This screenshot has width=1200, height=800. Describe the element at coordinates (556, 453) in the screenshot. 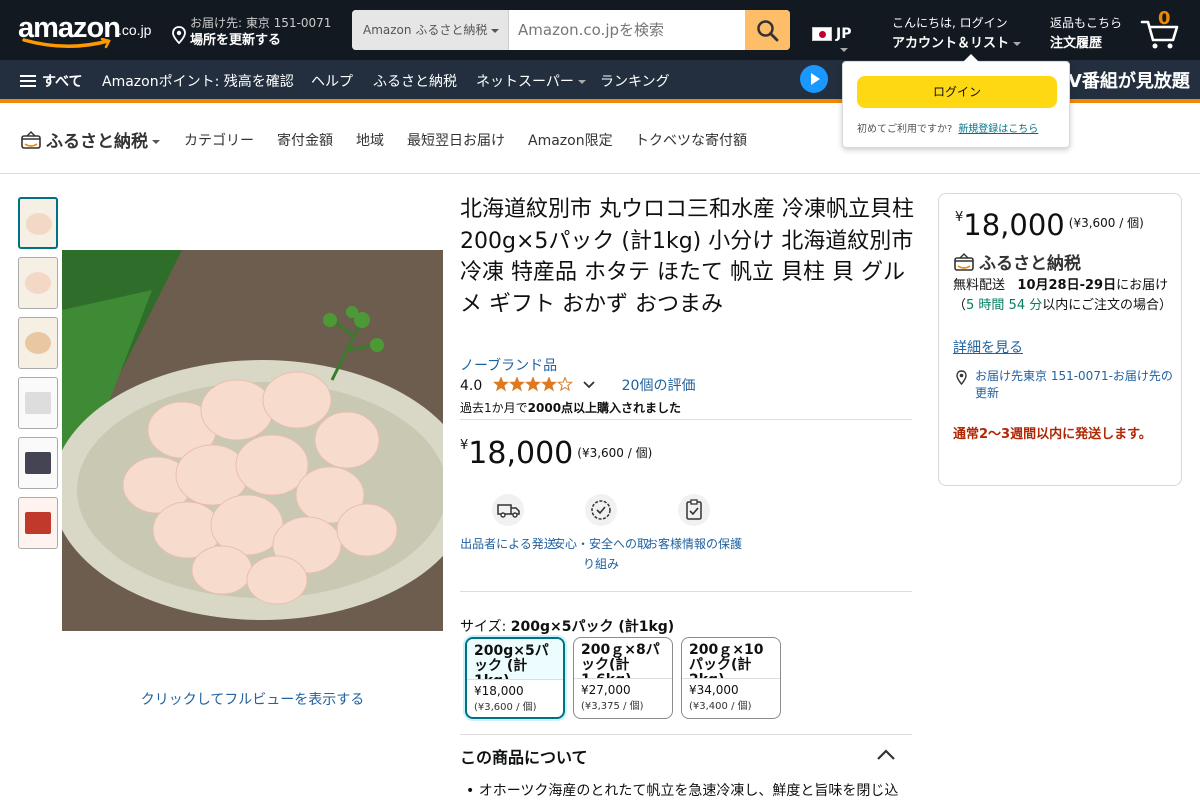

I see `product-price: ¥18,000 (¥3,600 / 個)` at that location.